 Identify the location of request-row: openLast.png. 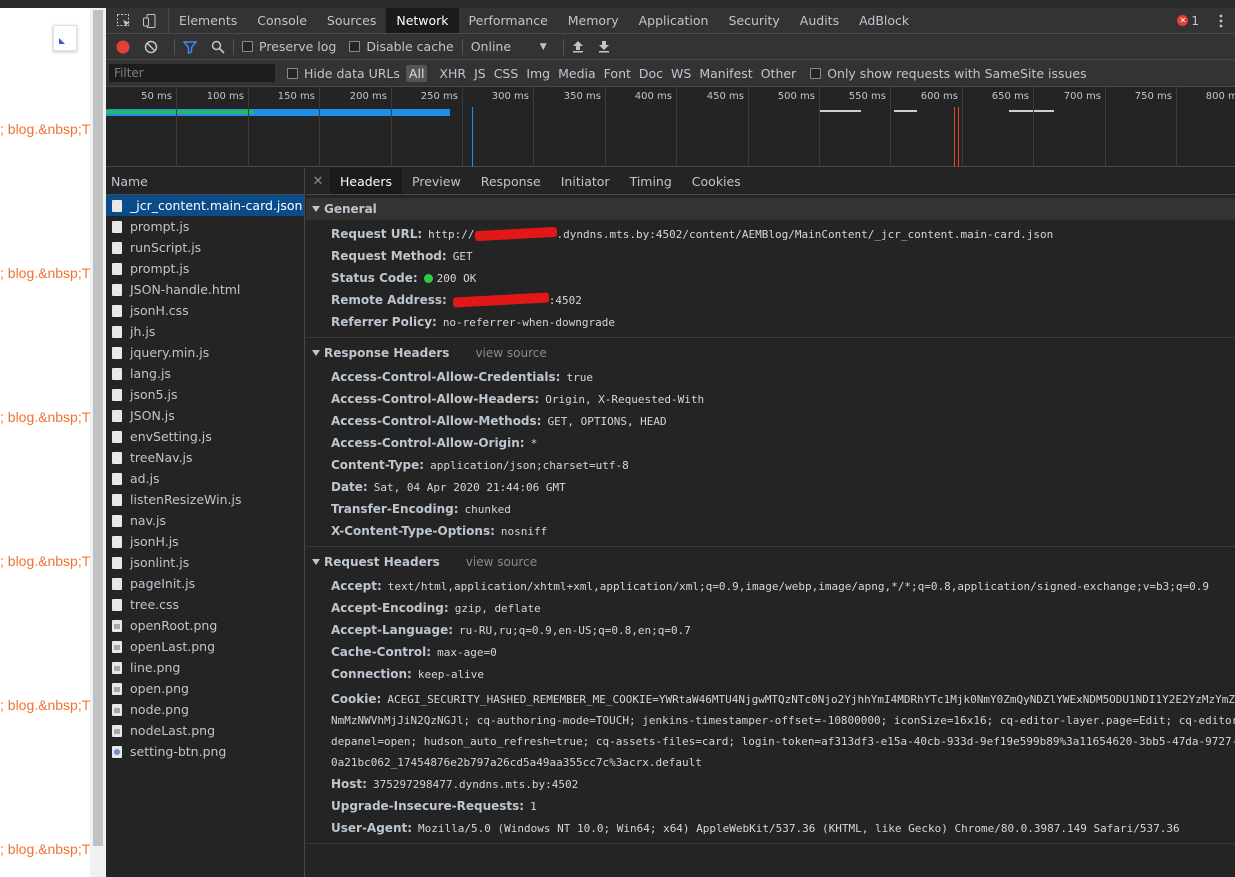
(205, 646).